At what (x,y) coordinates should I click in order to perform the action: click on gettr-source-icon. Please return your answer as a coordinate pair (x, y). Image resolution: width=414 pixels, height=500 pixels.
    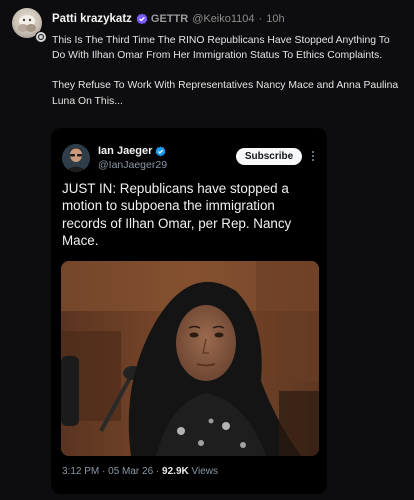
    Looking at the image, I should click on (41, 37).